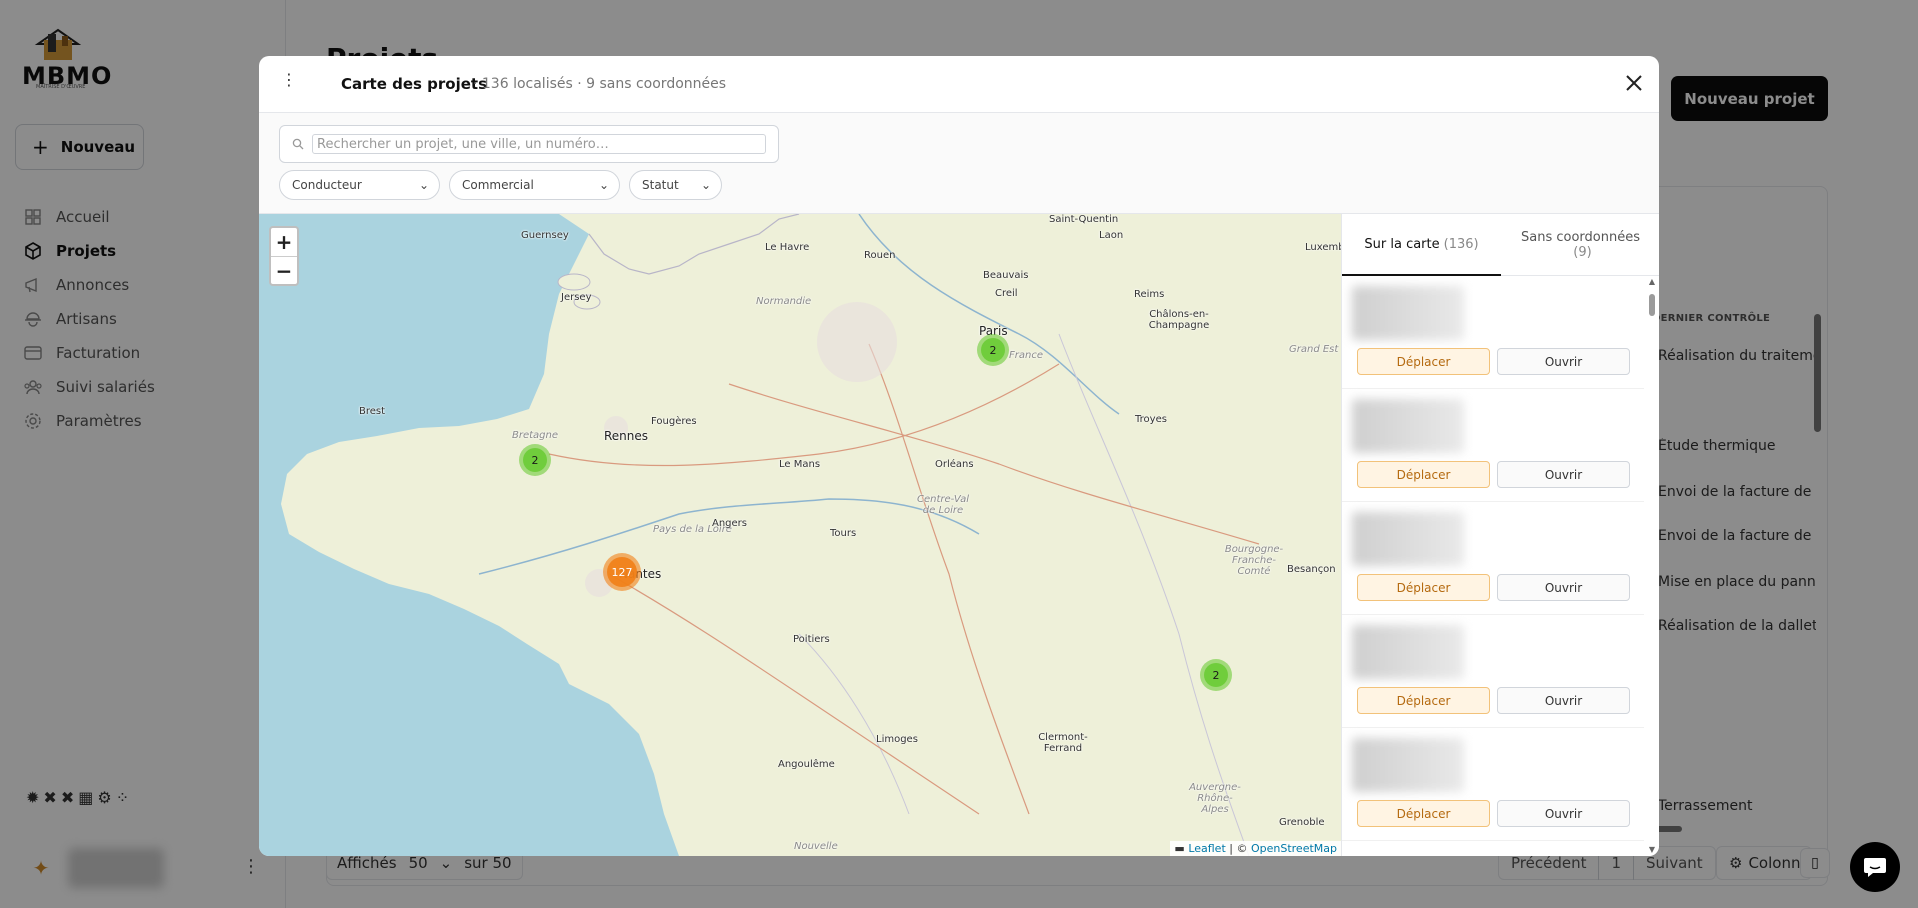 This screenshot has height=908, width=1918. Describe the element at coordinates (498, 185) in the screenshot. I see `commercial-select-label: Commercial` at that location.